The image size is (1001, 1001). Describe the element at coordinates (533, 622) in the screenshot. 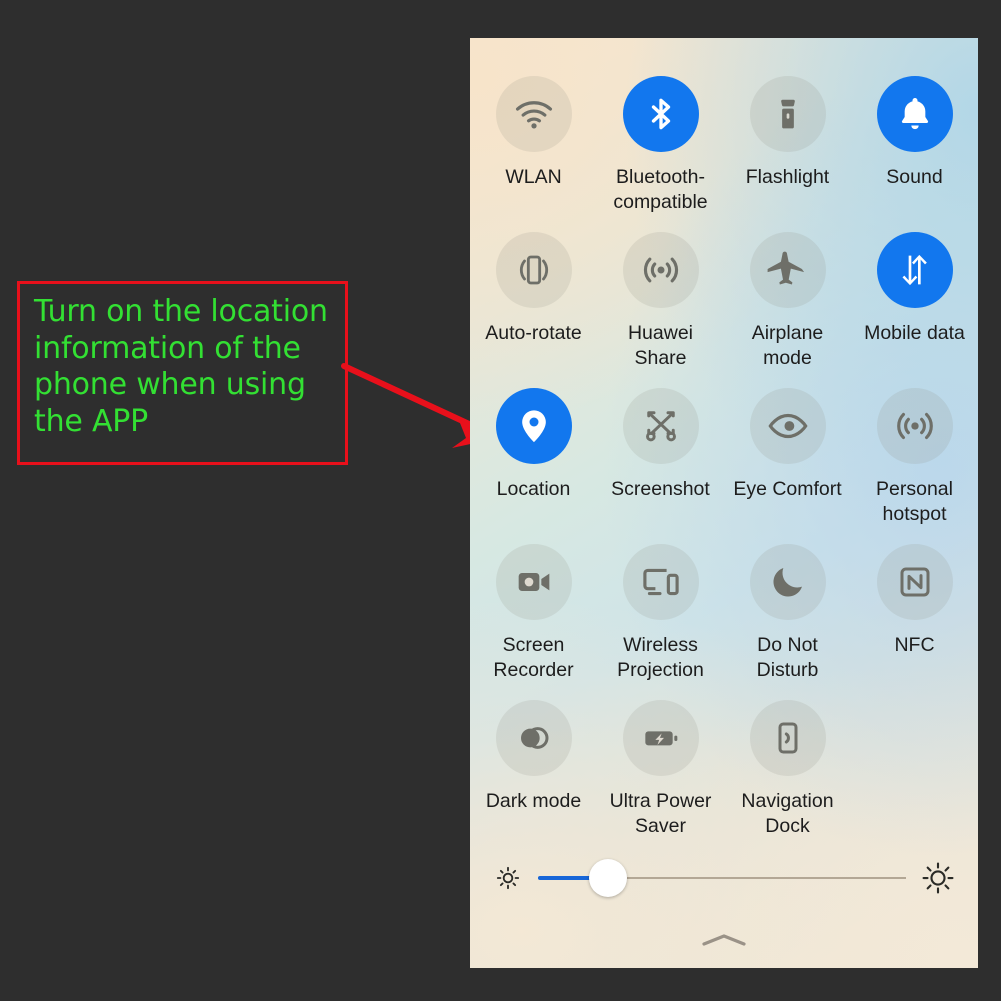

I see `tile-screen-recorder: Screen Recorder` at that location.